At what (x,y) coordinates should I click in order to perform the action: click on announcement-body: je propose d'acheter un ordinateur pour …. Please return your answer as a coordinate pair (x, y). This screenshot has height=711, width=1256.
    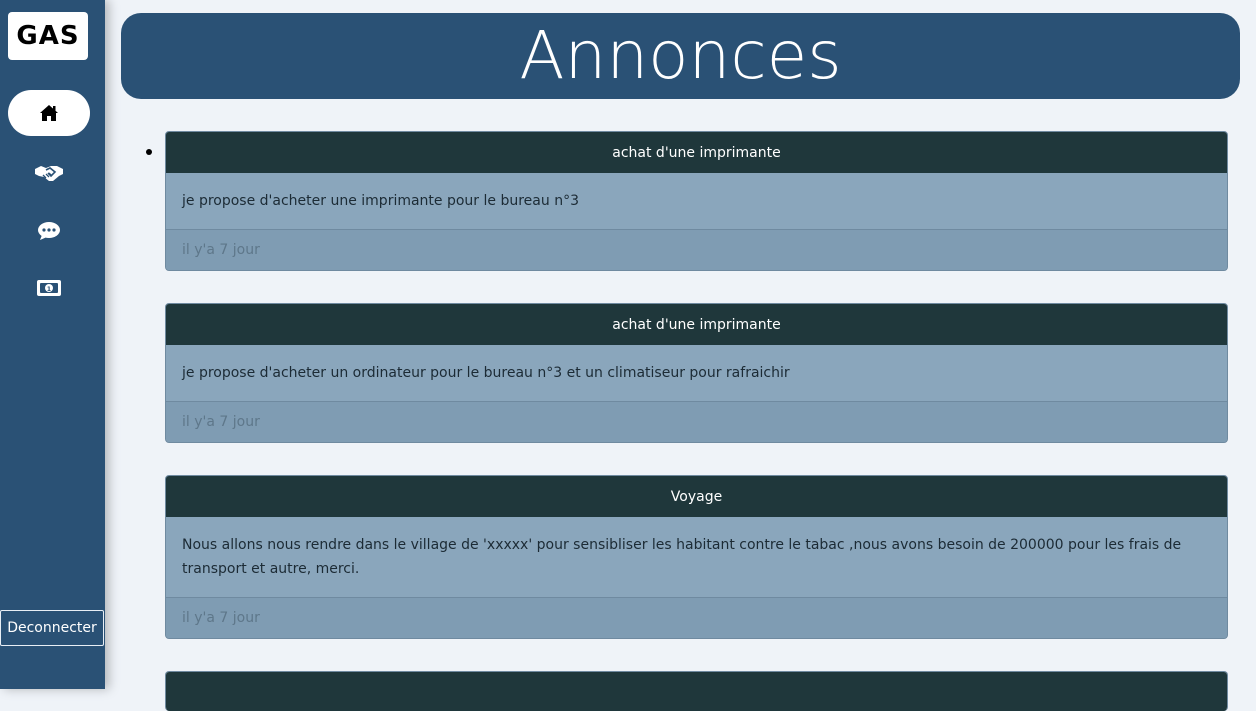
    Looking at the image, I should click on (696, 373).